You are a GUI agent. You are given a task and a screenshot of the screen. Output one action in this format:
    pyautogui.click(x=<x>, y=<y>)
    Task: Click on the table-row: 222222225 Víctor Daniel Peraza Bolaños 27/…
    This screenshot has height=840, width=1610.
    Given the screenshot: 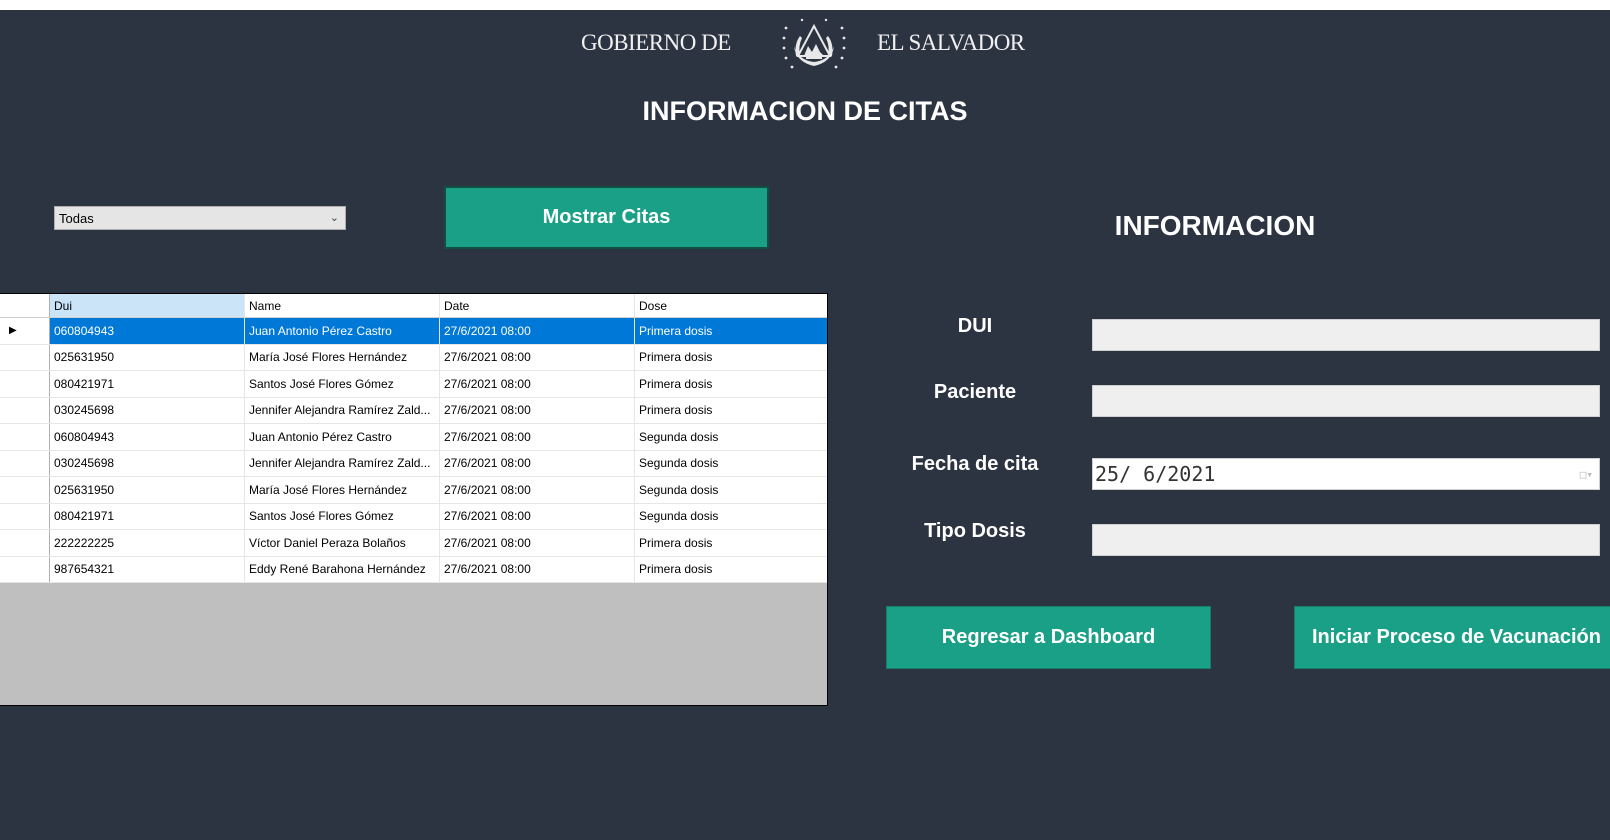 What is the action you would take?
    pyautogui.click(x=413, y=543)
    